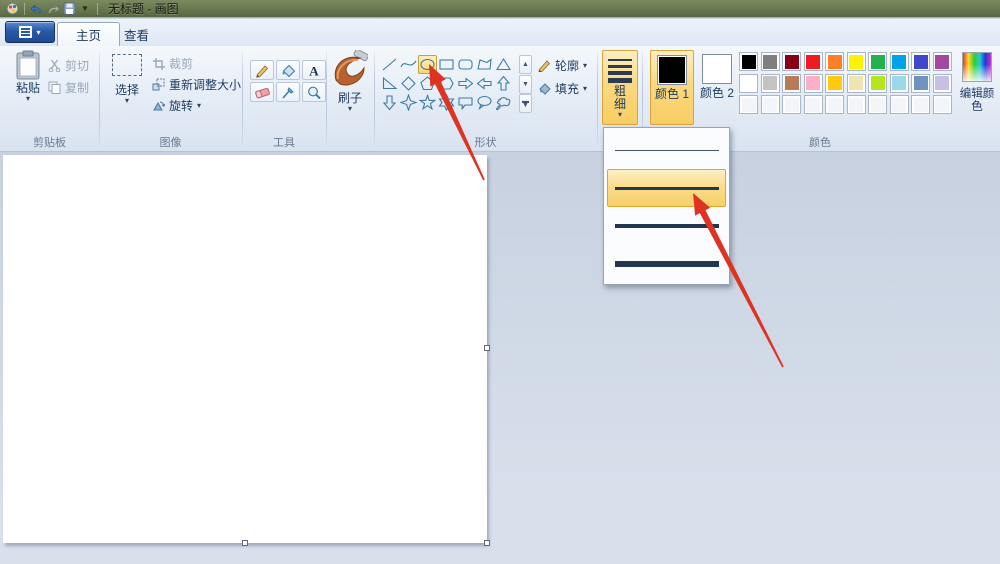 The width and height of the screenshot is (1000, 564). What do you see at coordinates (525, 64) in the screenshot?
I see `shapes-scroll-up-button: ▲` at bounding box center [525, 64].